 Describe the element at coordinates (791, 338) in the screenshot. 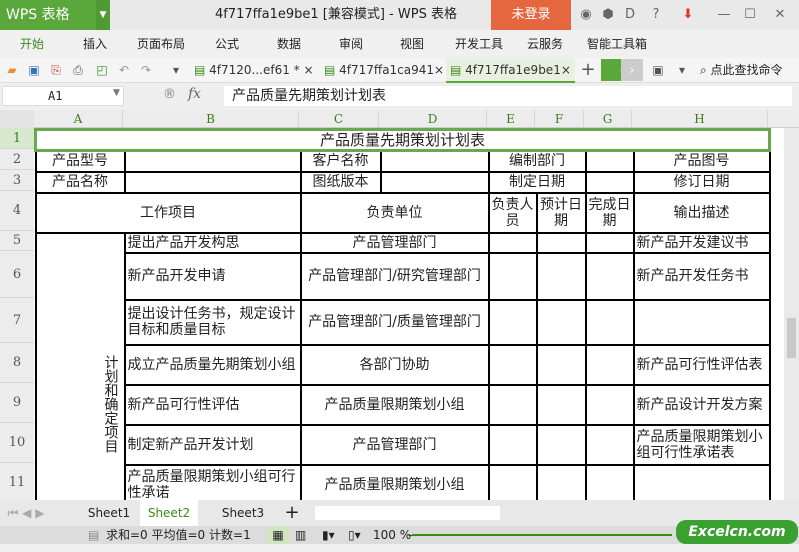

I see `scroll-thumb` at that location.